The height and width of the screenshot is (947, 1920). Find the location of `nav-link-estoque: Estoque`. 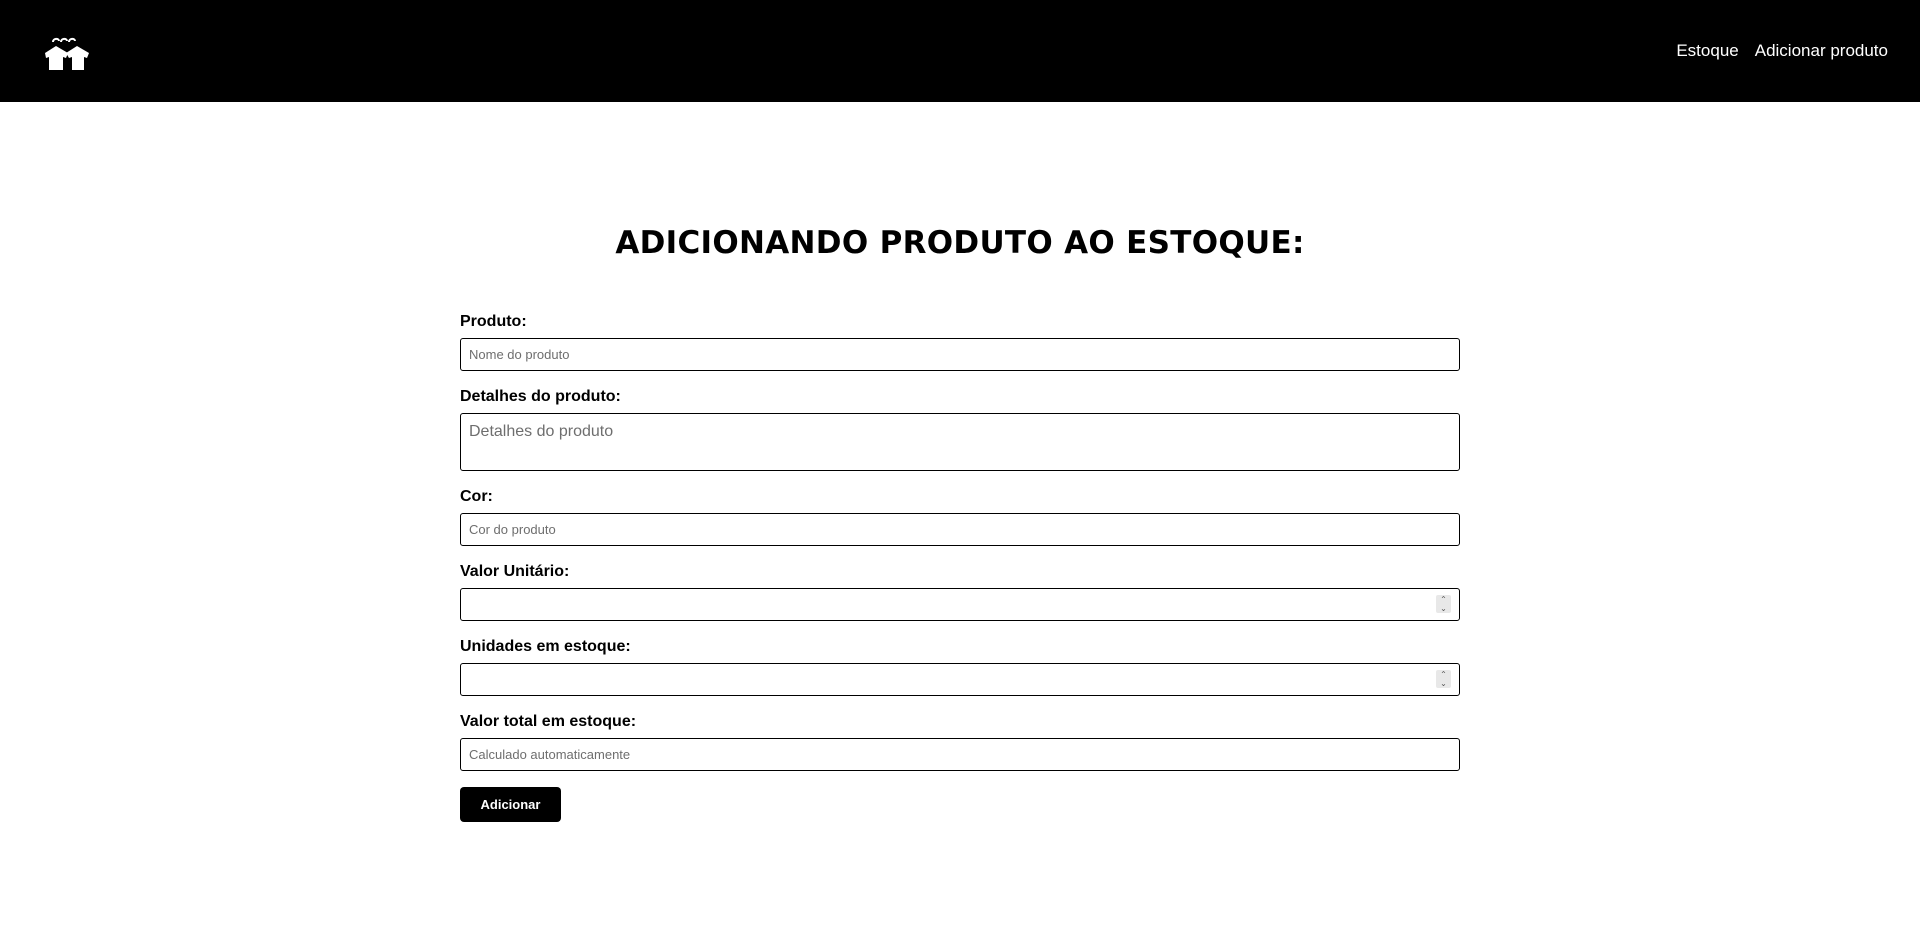

nav-link-estoque: Estoque is located at coordinates (1707, 51).